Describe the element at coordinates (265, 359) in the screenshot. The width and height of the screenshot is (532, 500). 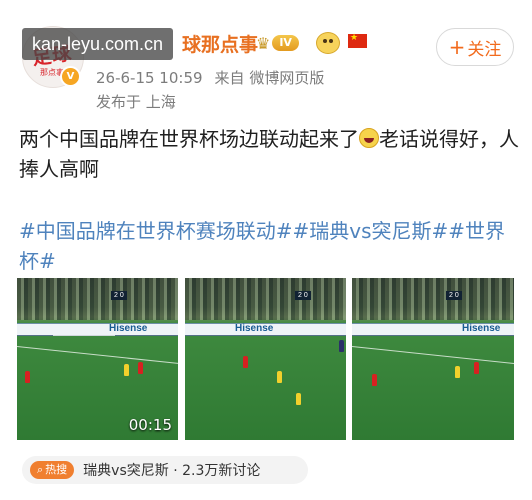
I see `video-thumbnail-2: Hisense 2 0` at that location.